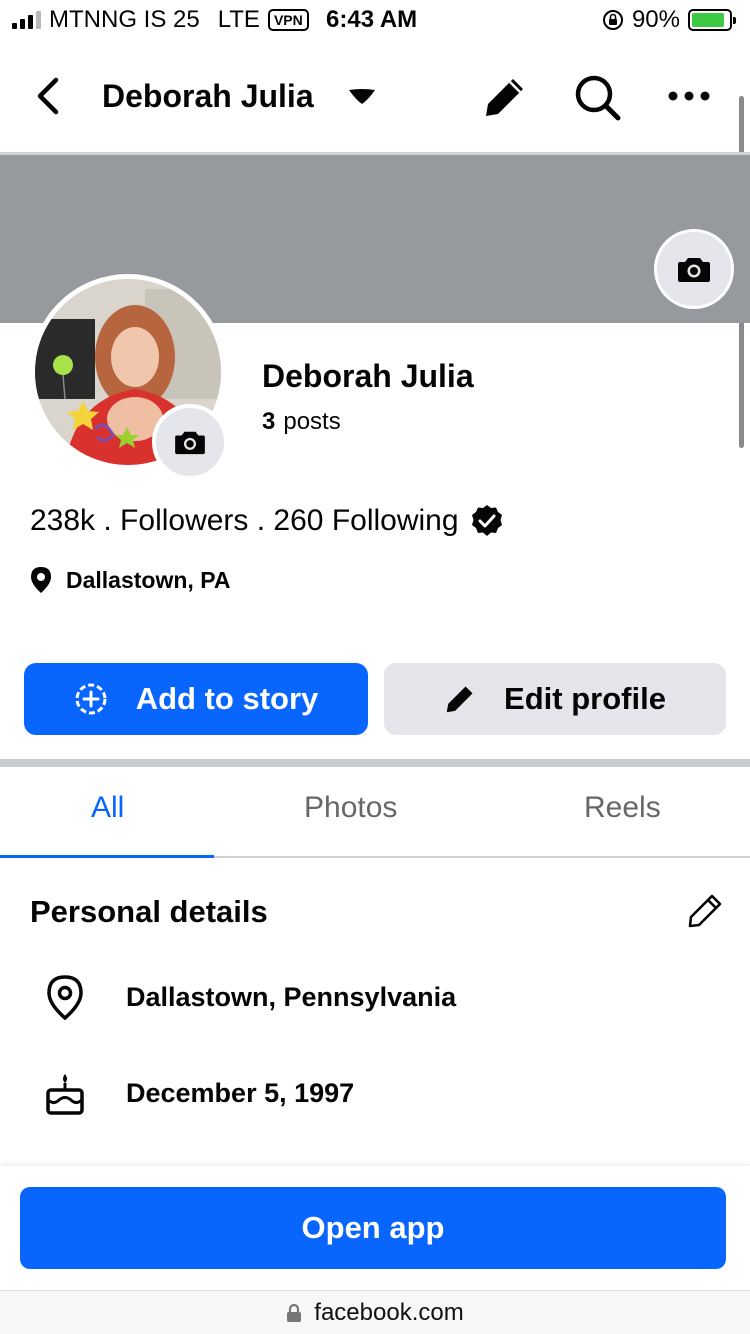 The height and width of the screenshot is (1334, 750). I want to click on edit-details-pencil-icon, so click(705, 911).